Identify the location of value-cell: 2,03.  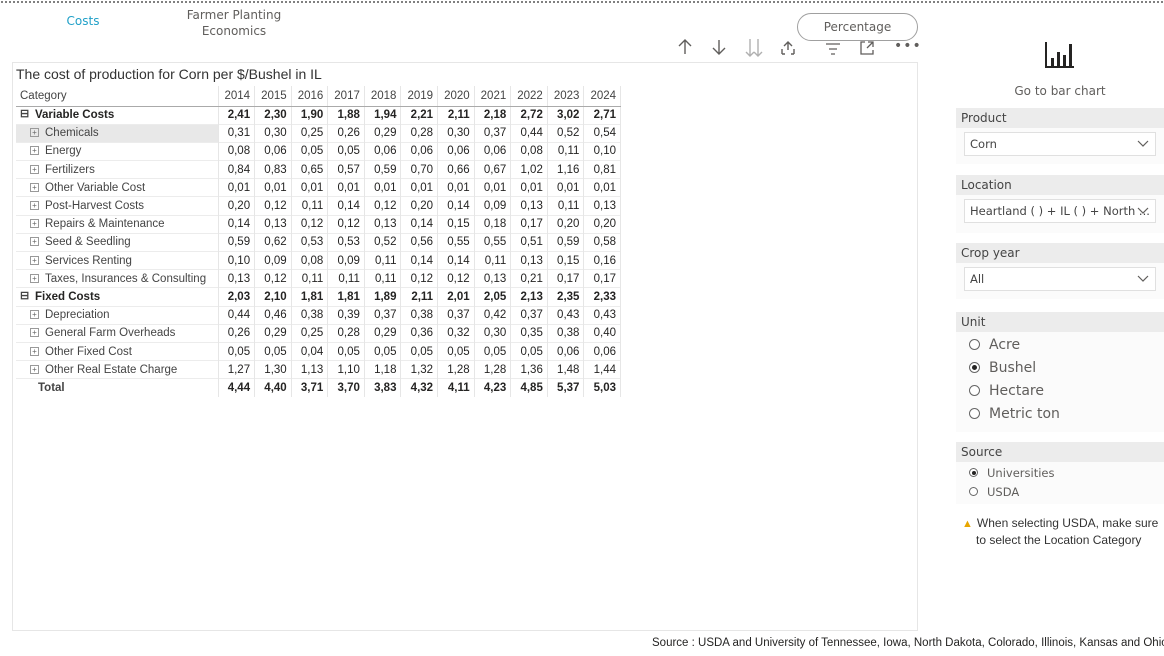
(237, 297).